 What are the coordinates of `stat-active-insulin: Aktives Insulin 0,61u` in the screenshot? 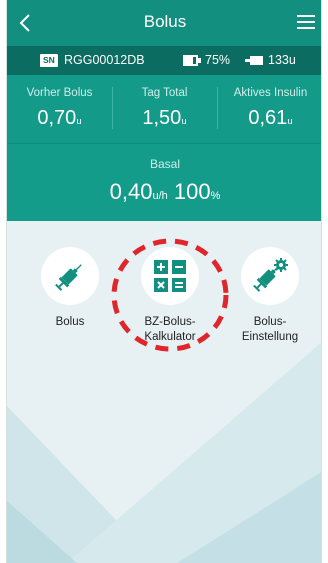 It's located at (269, 109).